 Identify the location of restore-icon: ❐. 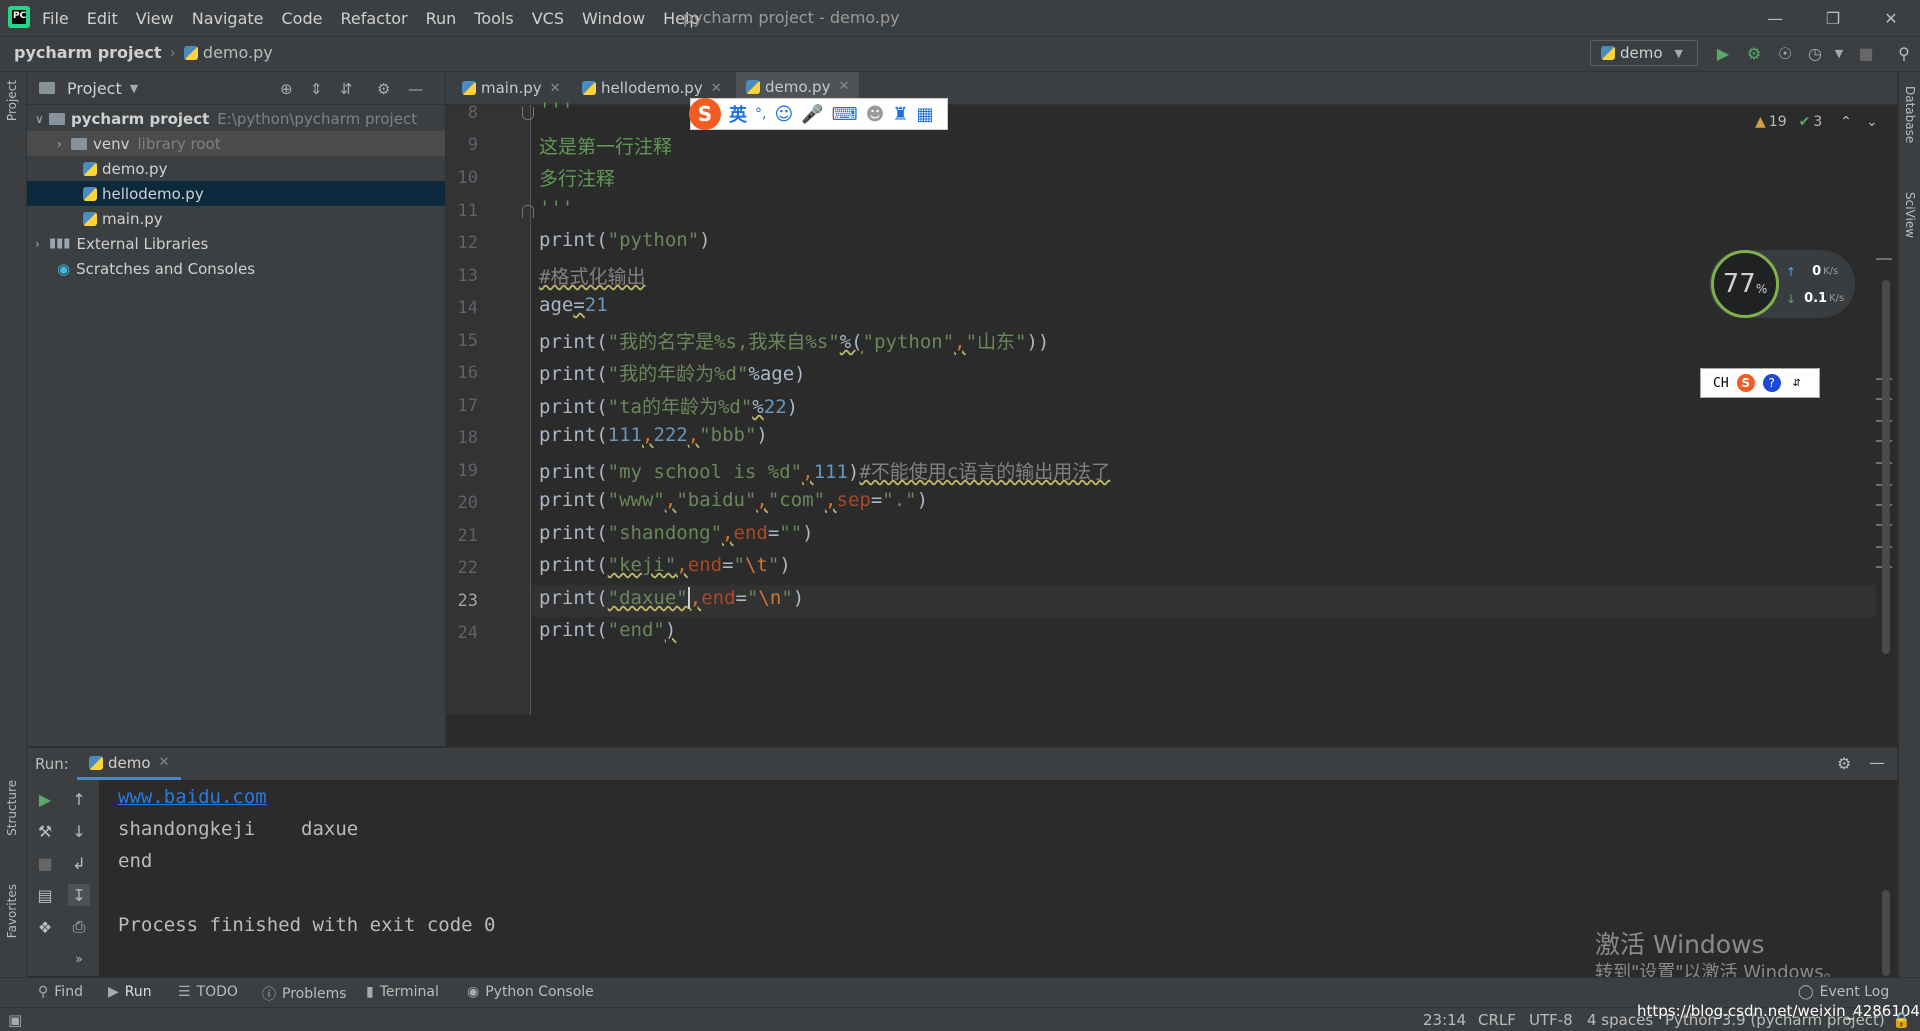
(1833, 18).